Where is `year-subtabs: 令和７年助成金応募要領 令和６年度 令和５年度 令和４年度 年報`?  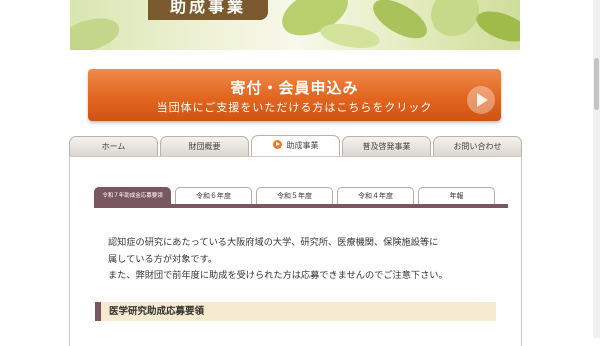
year-subtabs: 令和７年助成金応募要領 令和６年度 令和５年度 令和４年度 年報 is located at coordinates (295, 196).